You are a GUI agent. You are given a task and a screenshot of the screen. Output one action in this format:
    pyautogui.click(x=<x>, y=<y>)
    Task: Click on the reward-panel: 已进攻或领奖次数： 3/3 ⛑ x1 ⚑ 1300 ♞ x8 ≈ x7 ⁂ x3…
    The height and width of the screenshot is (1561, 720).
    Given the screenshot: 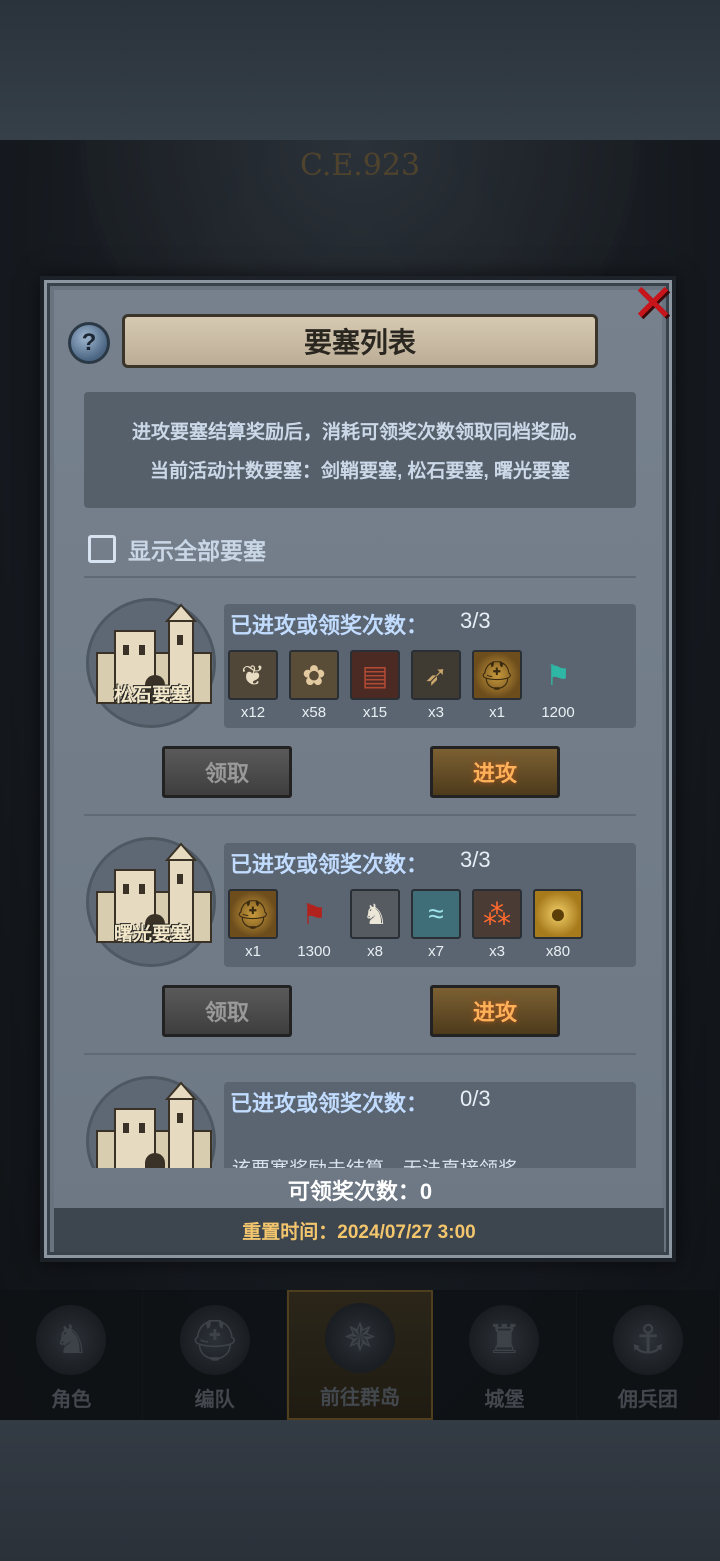 What is the action you would take?
    pyautogui.click(x=430, y=905)
    